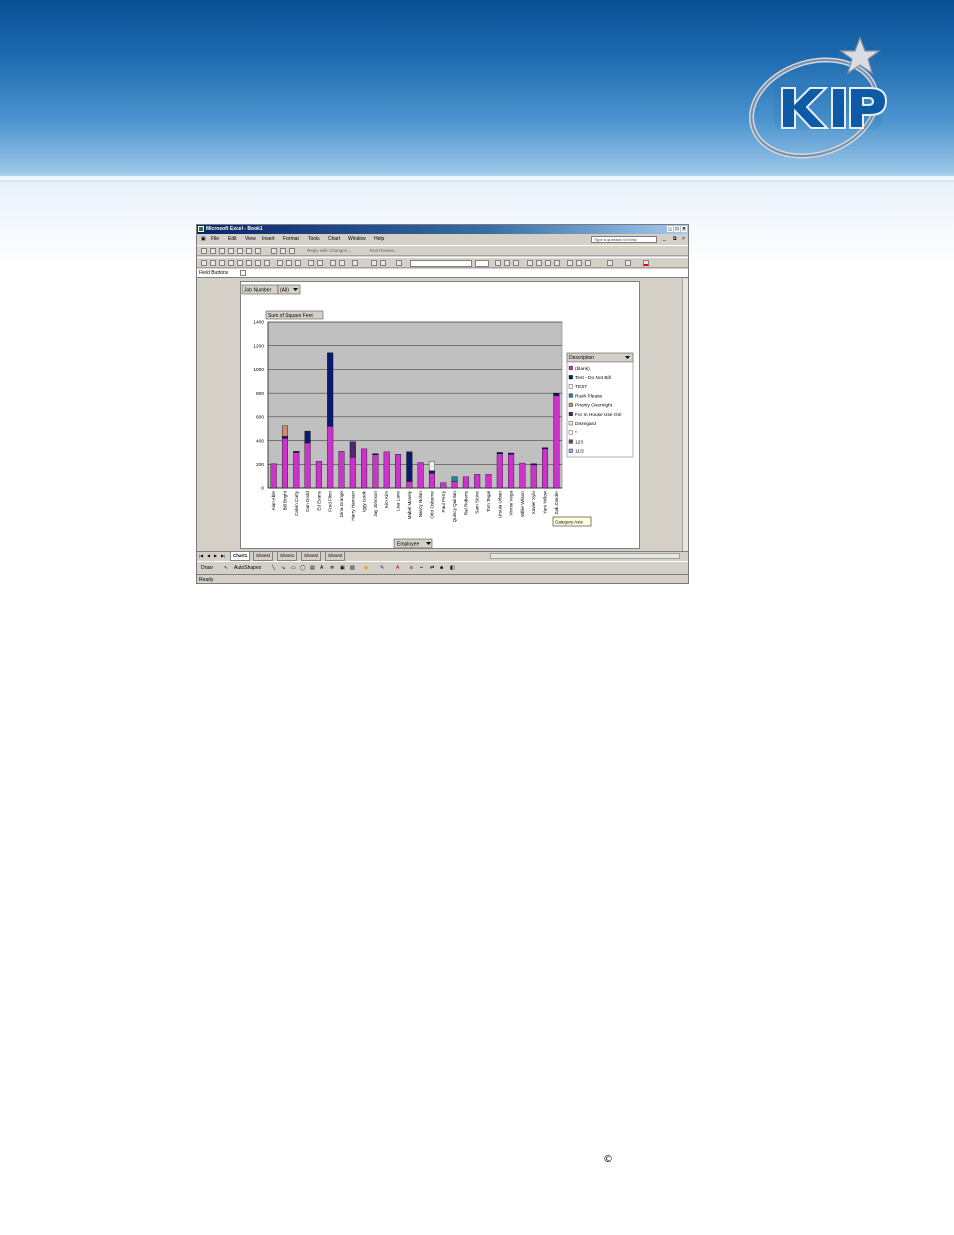  Describe the element at coordinates (232, 239) in the screenshot. I see `menu-edit: Edit` at that location.